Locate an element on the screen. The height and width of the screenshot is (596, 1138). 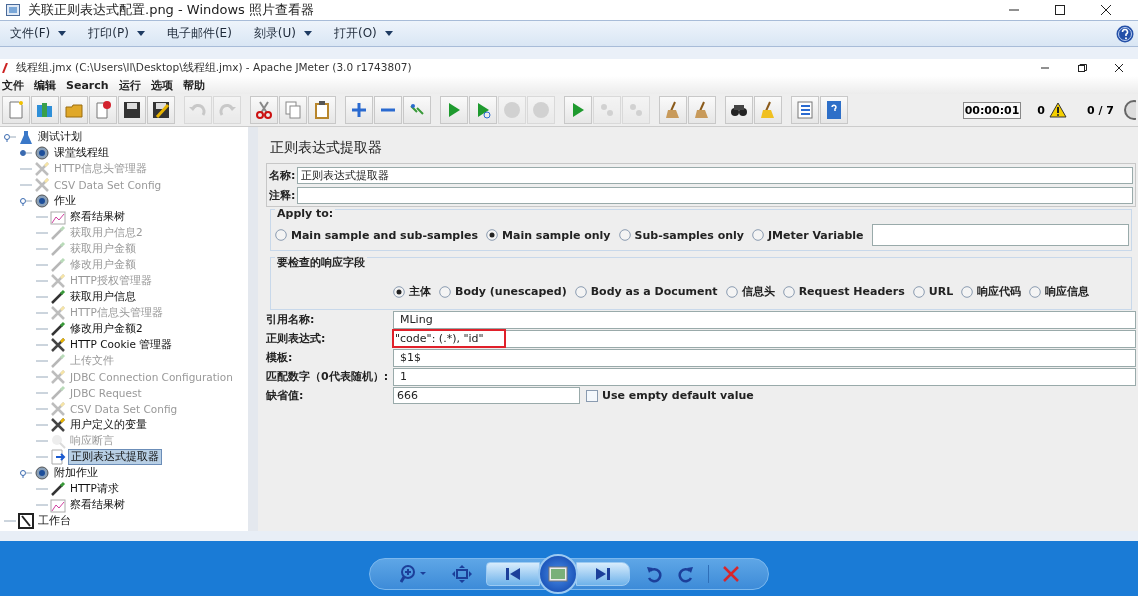
copy-icon is located at coordinates (293, 110).